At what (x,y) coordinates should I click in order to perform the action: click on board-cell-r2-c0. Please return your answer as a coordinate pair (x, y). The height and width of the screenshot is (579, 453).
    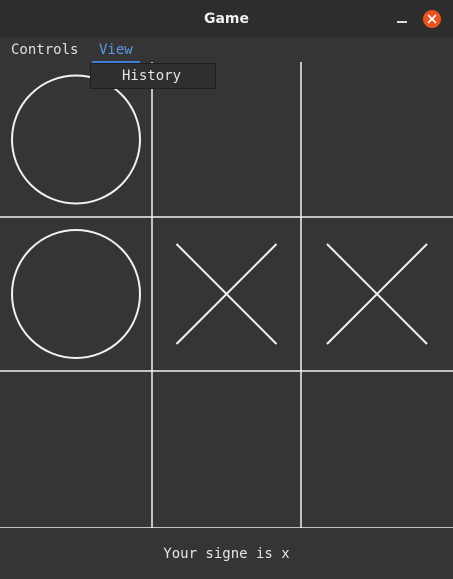
    Looking at the image, I should click on (76, 449).